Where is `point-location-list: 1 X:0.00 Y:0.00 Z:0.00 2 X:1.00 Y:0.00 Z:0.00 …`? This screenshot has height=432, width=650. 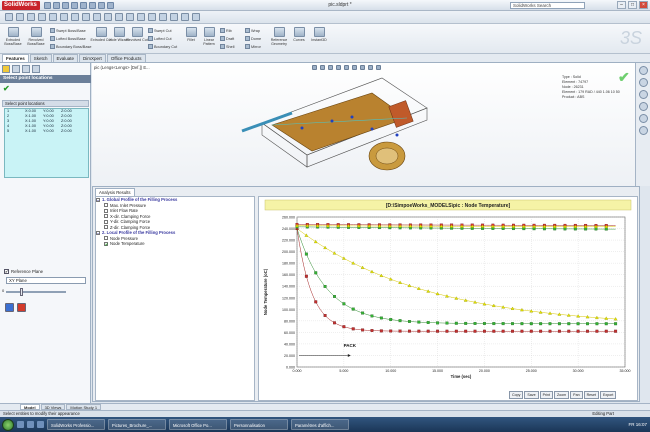
point-location-list: 1 X:0.00 Y:0.00 Z:0.00 2 X:1.00 Y:0.00 Z:0.00 … is located at coordinates (46, 143).